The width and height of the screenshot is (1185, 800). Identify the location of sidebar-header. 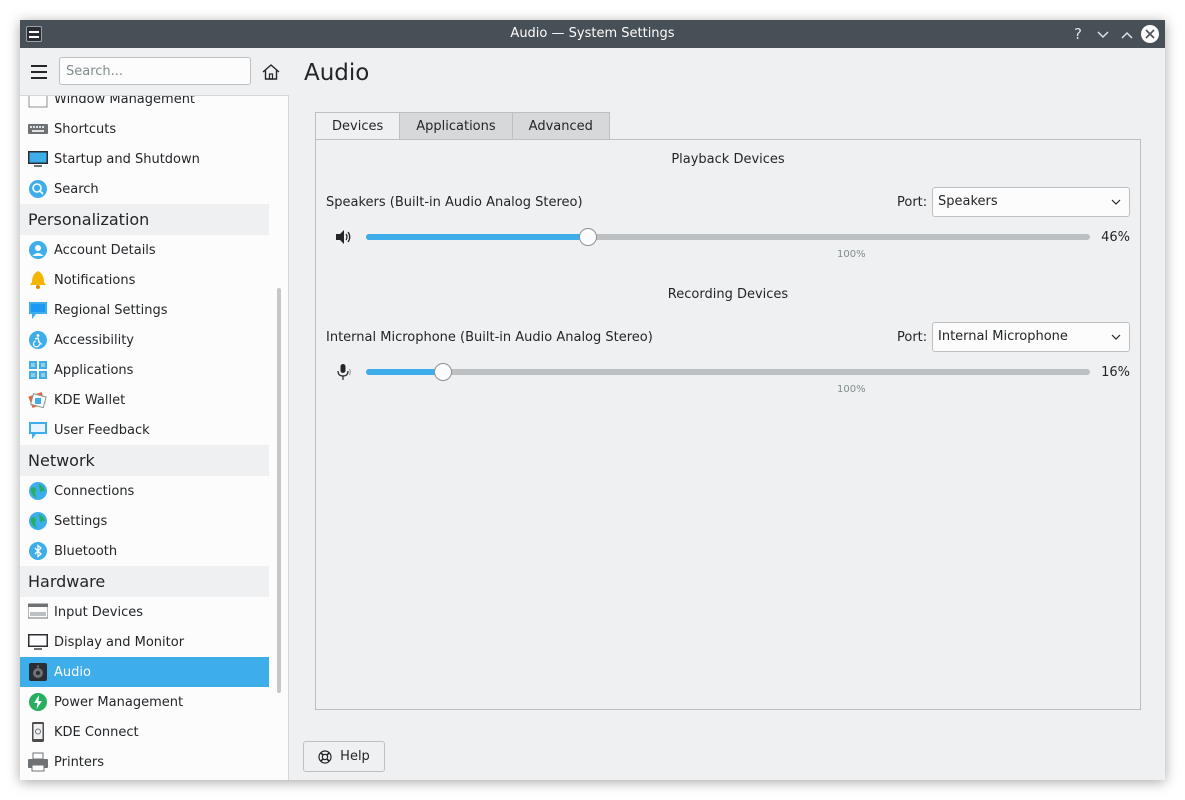
(154, 72).